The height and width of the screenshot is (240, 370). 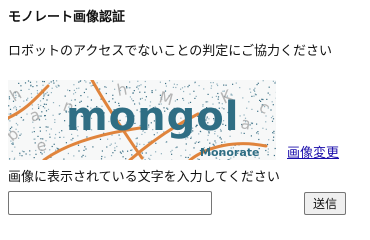 I want to click on captcha-word: mongol, so click(x=152, y=117).